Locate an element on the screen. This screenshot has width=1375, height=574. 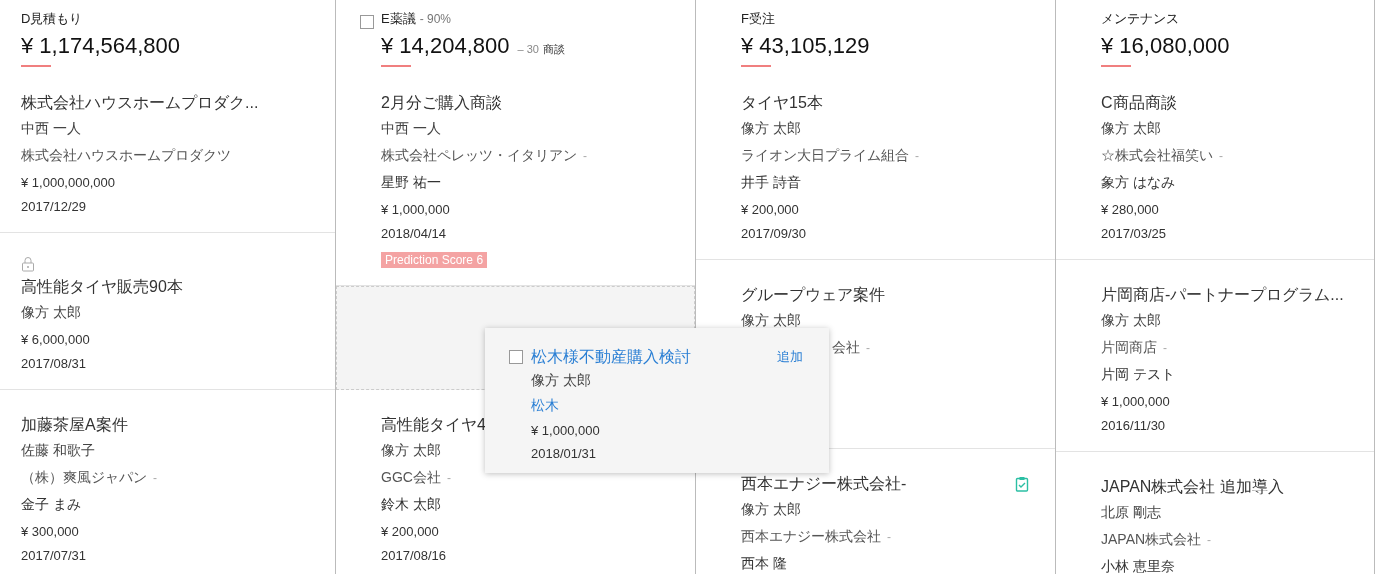
deal-card: タイヤ15本 像方 太郎 ライオン大日プライム組合 - 井手 詩音 ¥ 200,000 2017/09/30 is located at coordinates (875, 164).